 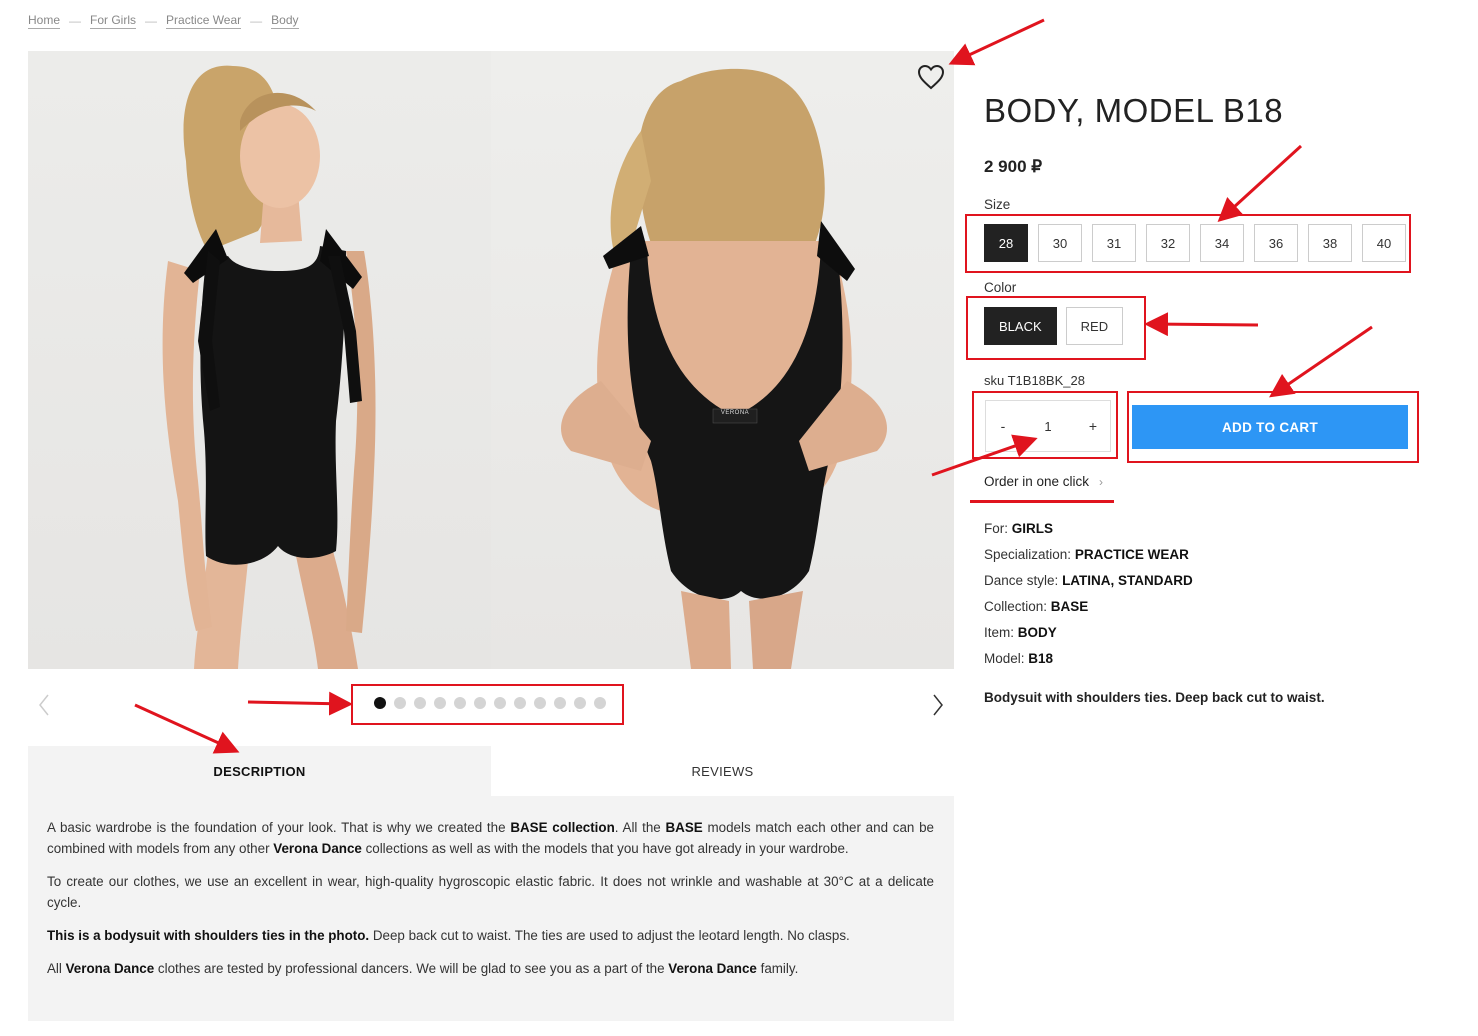 I want to click on size-option-31: 31, so click(x=1114, y=243).